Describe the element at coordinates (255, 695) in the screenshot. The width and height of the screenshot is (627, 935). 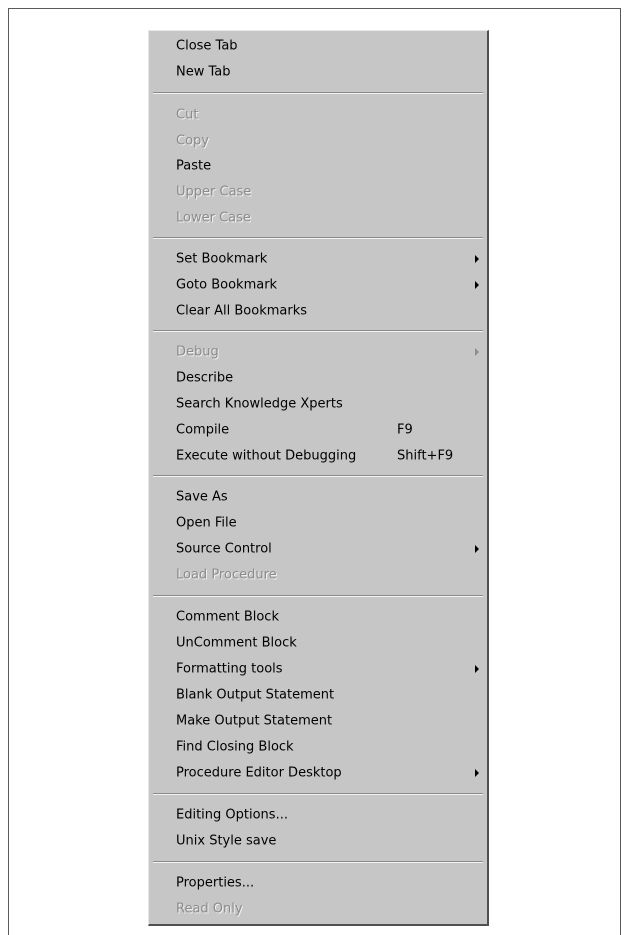
I see `menu-item-label: Blank Output Statement` at that location.